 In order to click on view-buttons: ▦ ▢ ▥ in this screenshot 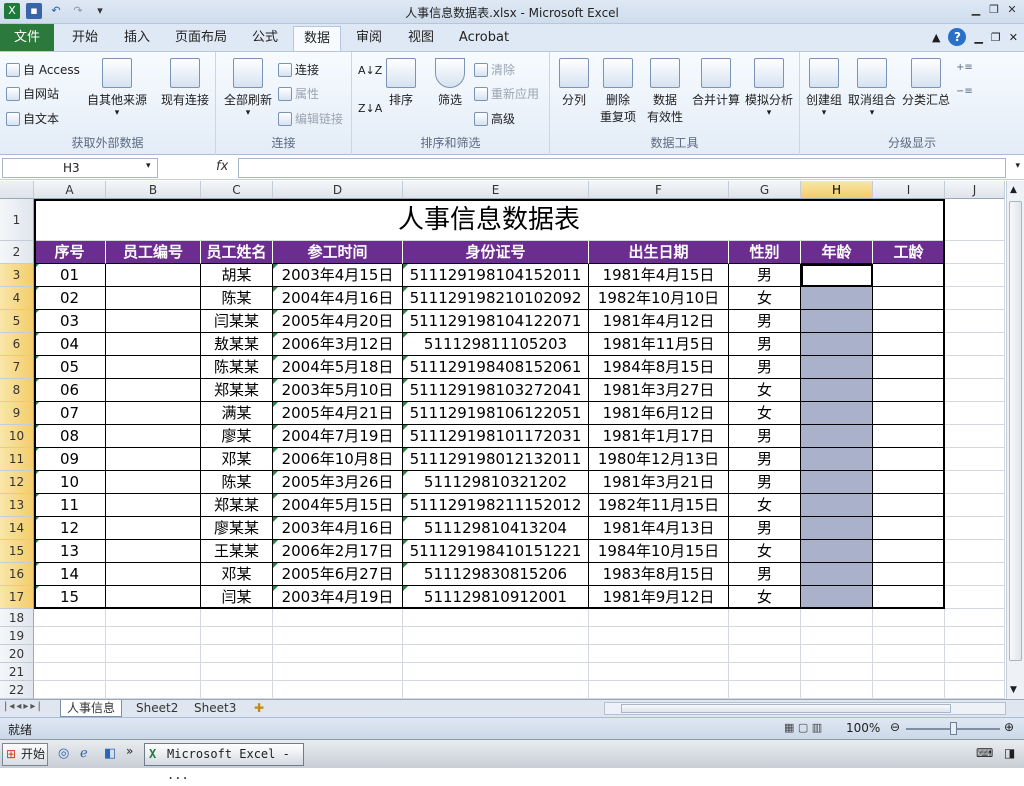, I will do `click(803, 727)`.